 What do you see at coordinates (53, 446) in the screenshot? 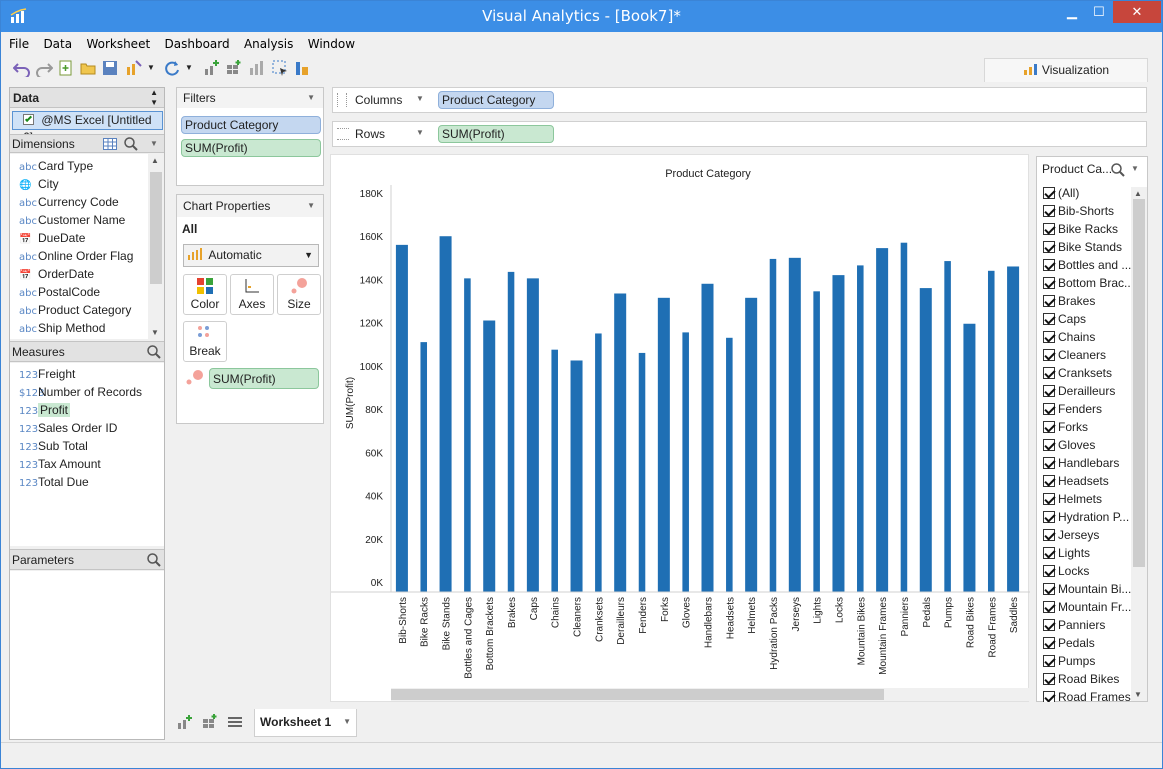
I see `measure-sub-total: 123Sub Total` at bounding box center [53, 446].